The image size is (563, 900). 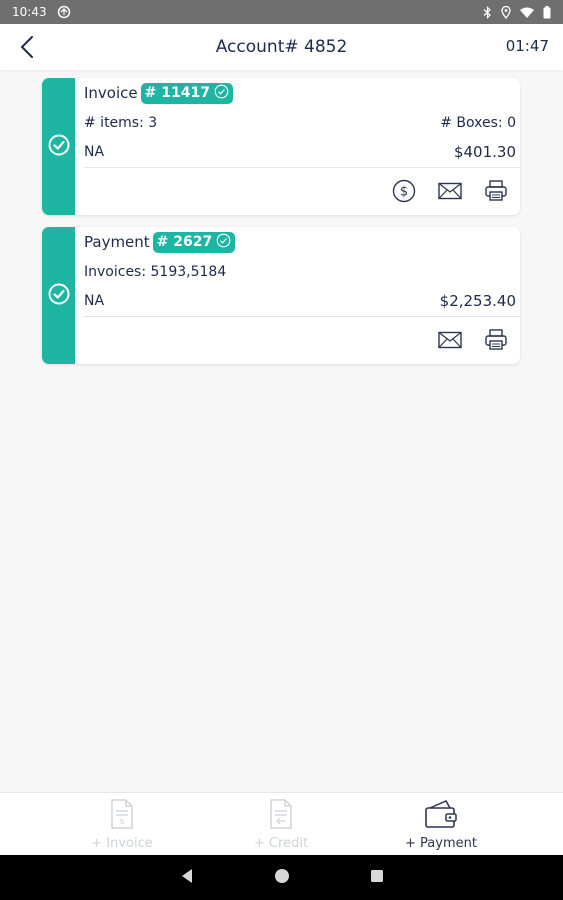 What do you see at coordinates (29, 12) in the screenshot?
I see `status-time: 10:43` at bounding box center [29, 12].